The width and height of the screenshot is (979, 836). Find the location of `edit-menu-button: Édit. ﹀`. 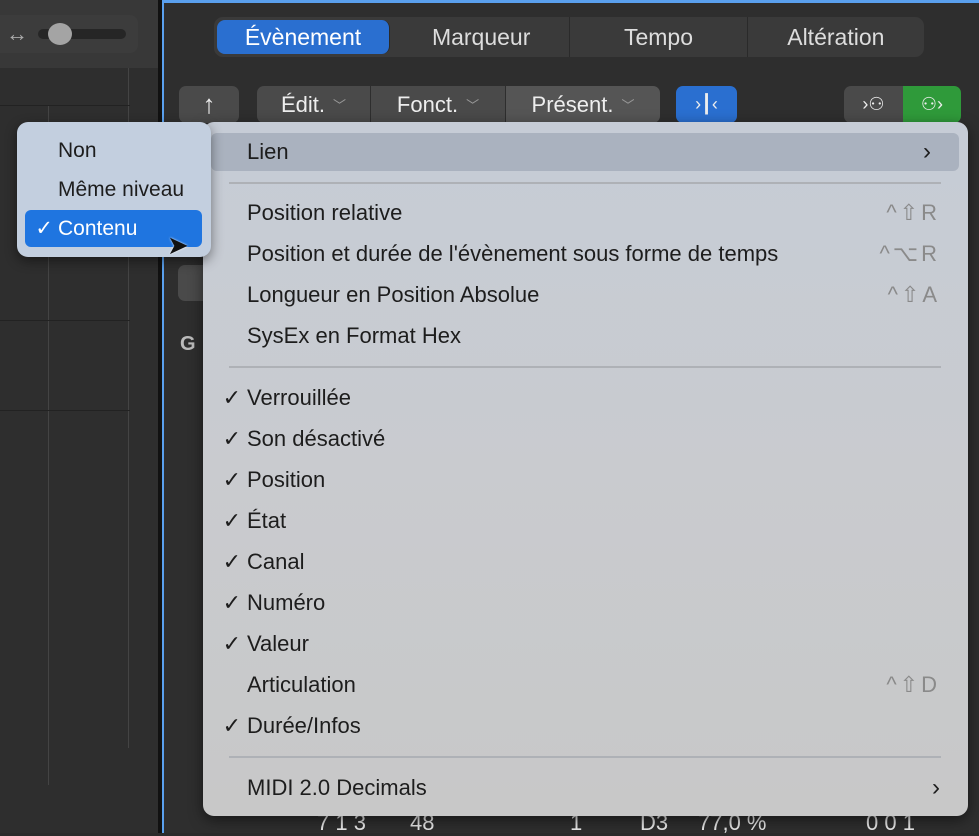

edit-menu-button: Édit. ﹀ is located at coordinates (313, 104).